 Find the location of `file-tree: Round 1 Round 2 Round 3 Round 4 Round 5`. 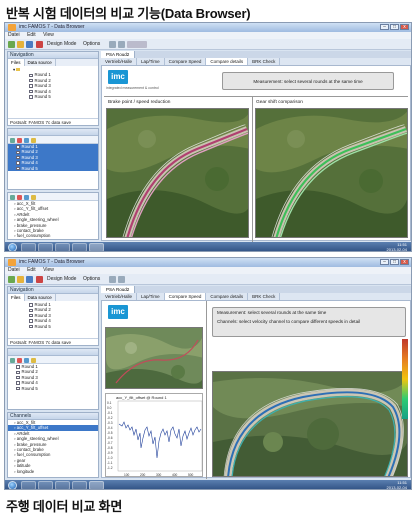

file-tree: Round 1 Round 2 Round 3 Round 4 Round 5 is located at coordinates (53, 315).